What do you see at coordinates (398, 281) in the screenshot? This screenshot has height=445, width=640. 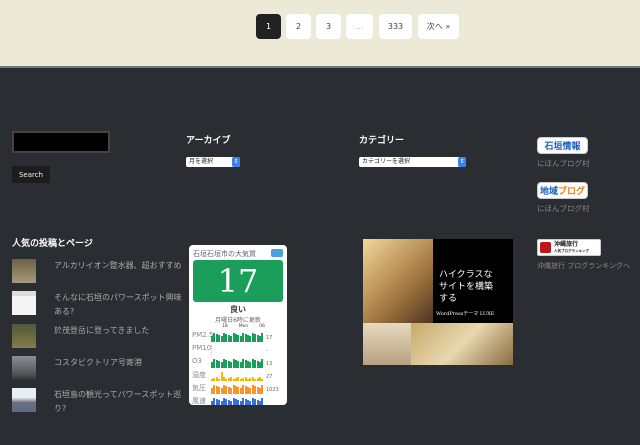 I see `ad-image-lobby` at bounding box center [398, 281].